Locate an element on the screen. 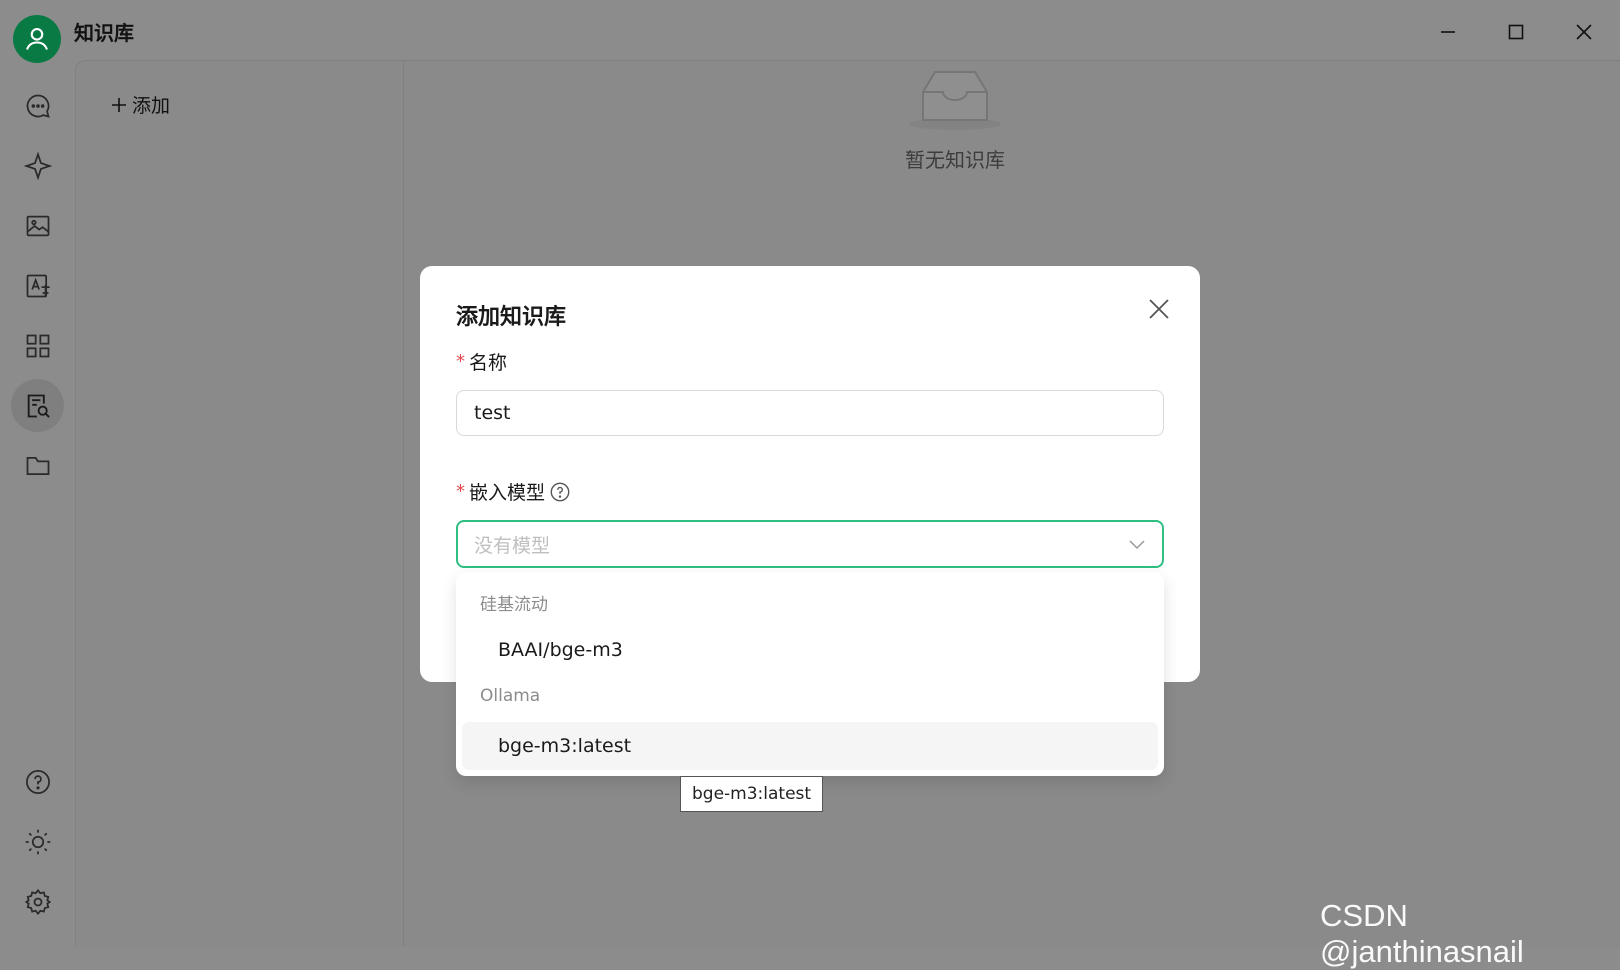 The image size is (1620, 970). embed-field-label: * 嵌入模型 is located at coordinates (513, 491).